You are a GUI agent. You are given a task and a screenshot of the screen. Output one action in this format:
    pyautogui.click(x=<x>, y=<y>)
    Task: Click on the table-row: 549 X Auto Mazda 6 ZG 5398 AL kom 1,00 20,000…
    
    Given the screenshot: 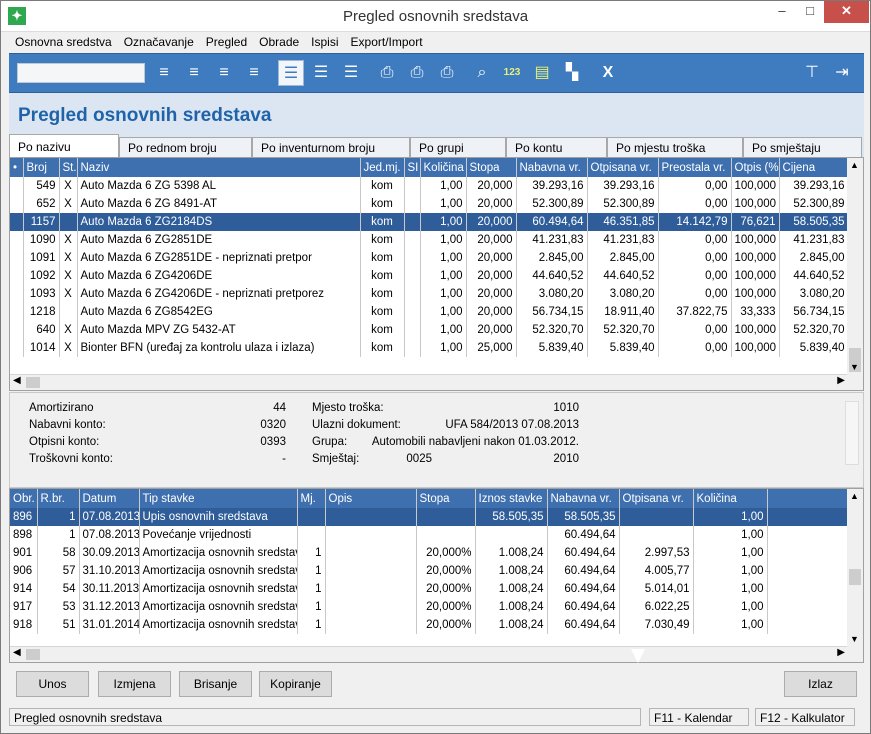 What is the action you would take?
    pyautogui.click(x=429, y=186)
    